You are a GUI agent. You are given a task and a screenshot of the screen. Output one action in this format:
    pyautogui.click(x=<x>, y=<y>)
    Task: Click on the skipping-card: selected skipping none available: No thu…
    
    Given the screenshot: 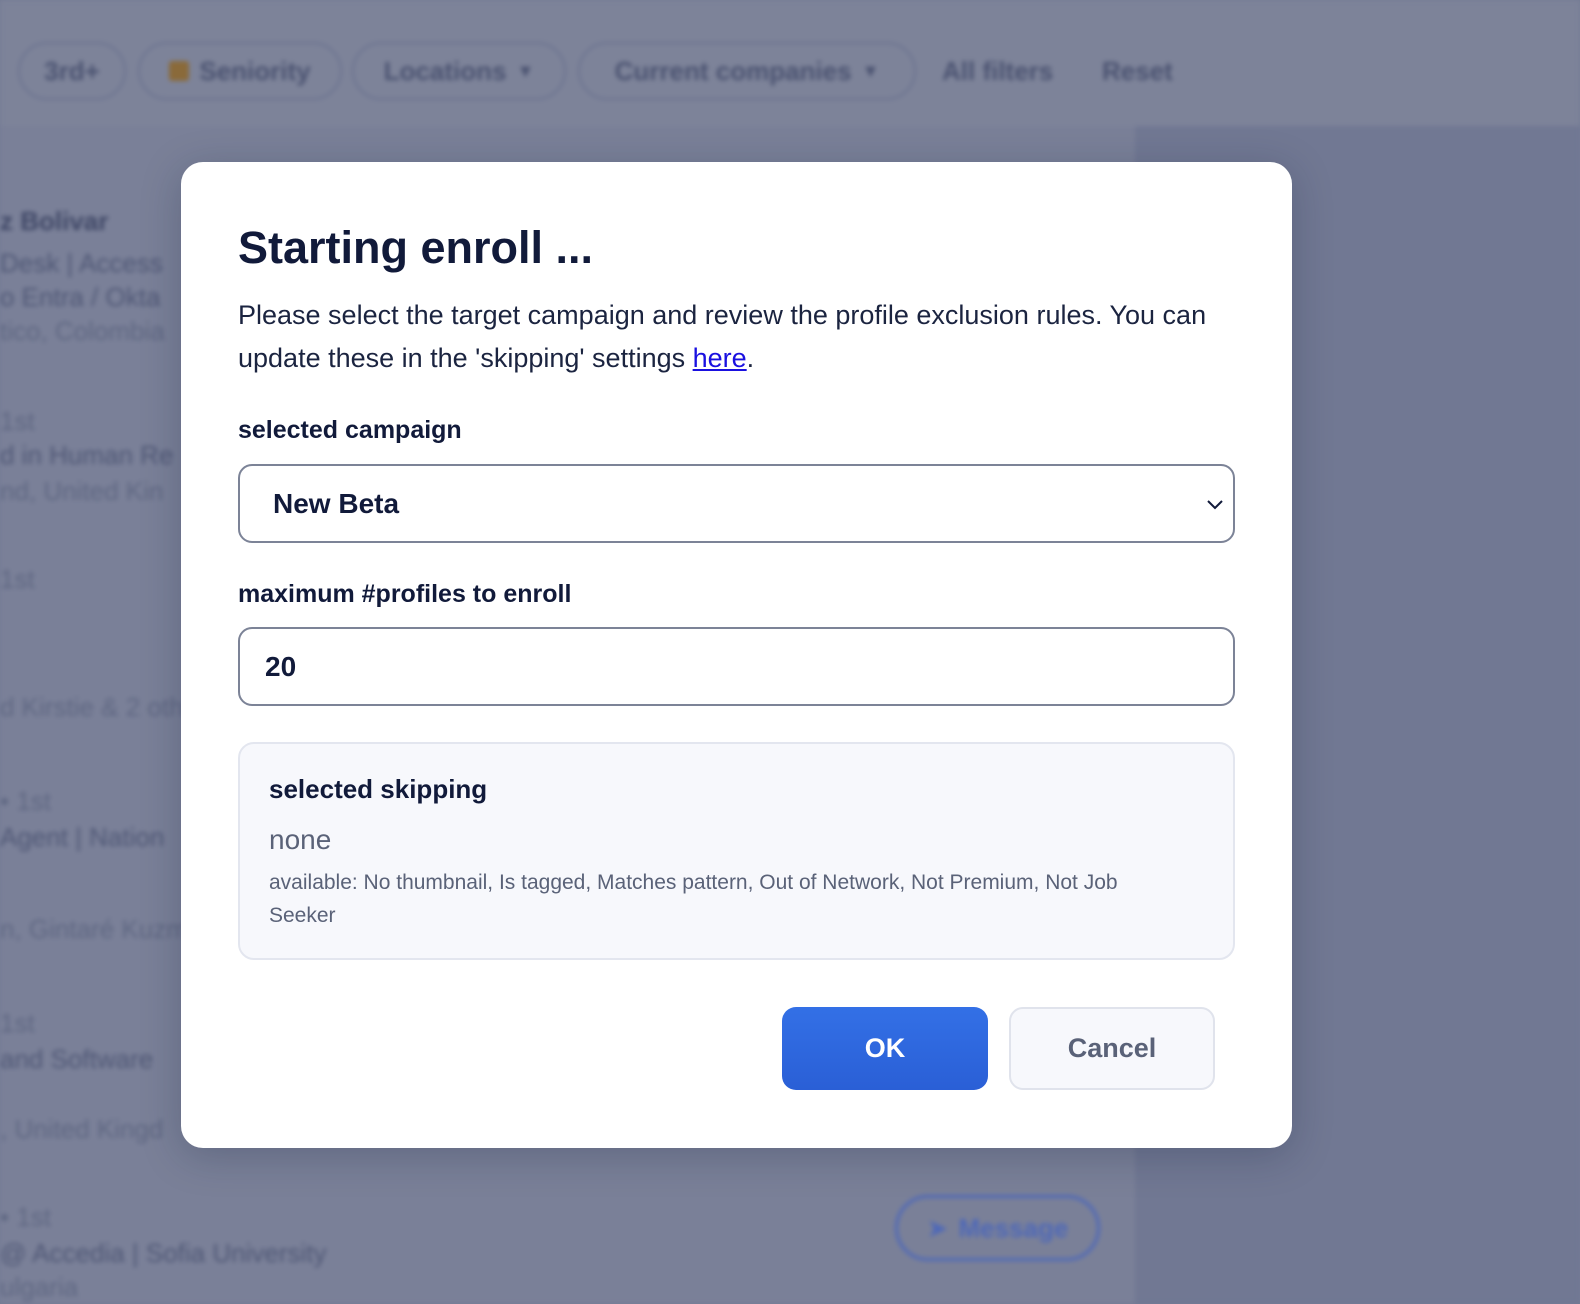 What is the action you would take?
    pyautogui.click(x=736, y=851)
    